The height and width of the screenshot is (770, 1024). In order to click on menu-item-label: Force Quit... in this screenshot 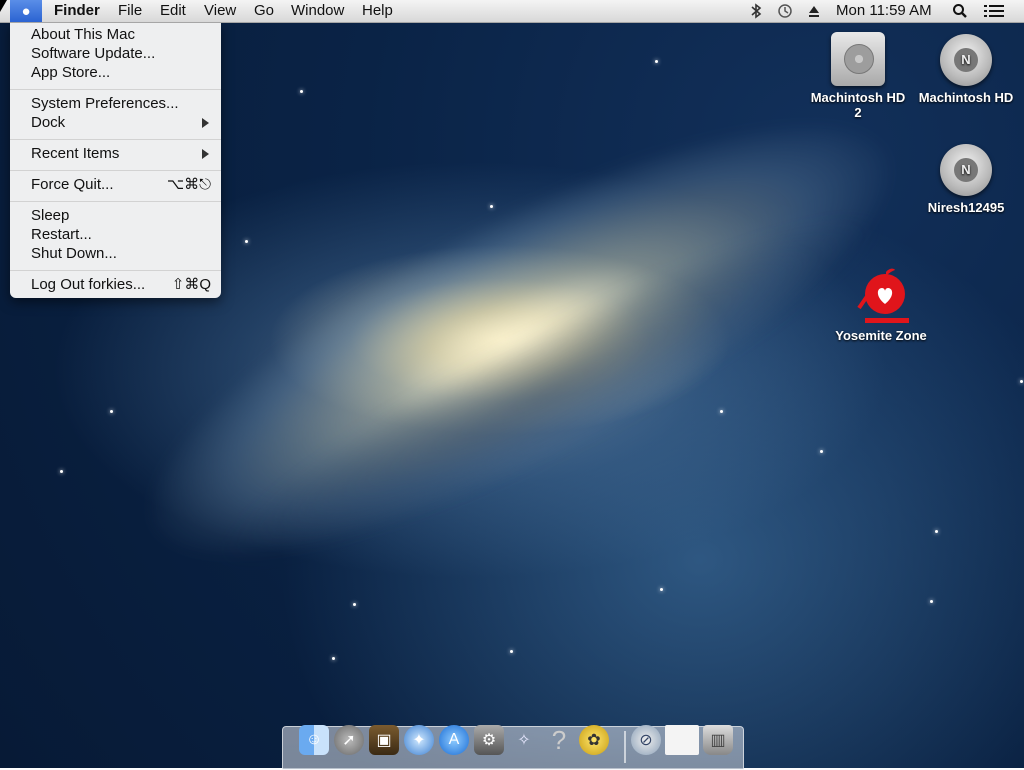, I will do `click(72, 184)`.